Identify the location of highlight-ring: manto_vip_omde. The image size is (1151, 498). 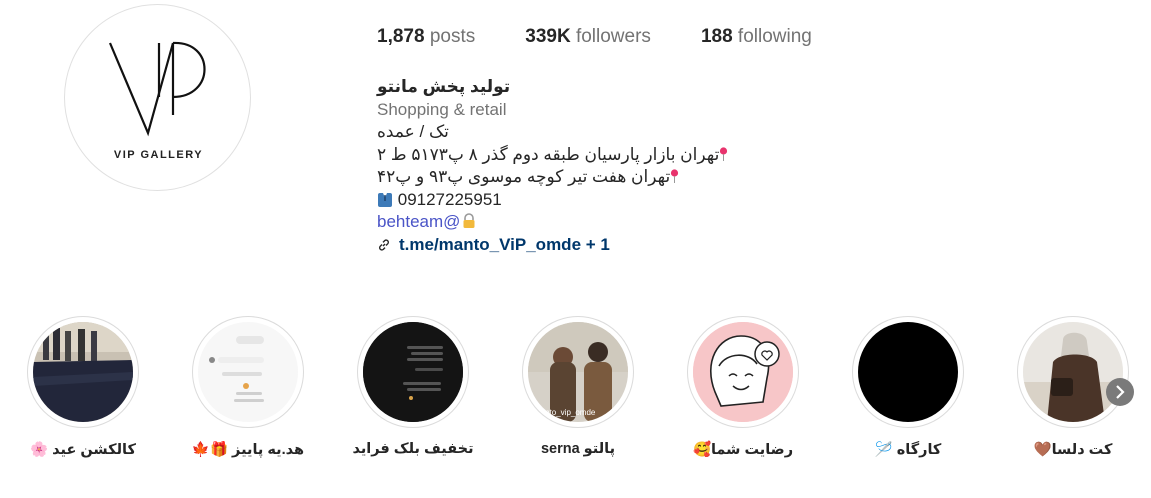
(578, 372).